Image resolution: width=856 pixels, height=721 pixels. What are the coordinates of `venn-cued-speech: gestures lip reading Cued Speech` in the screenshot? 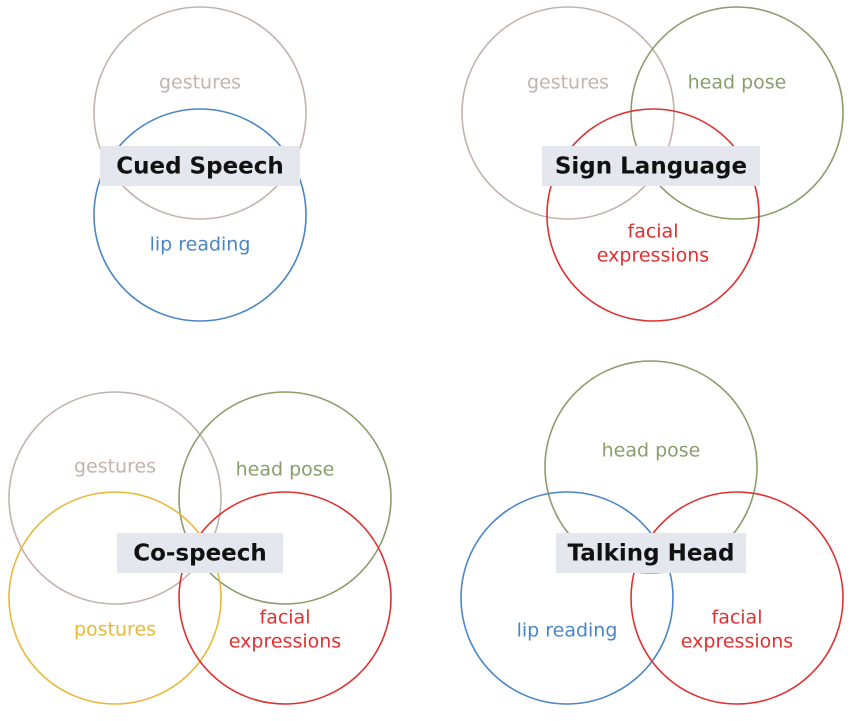 It's located at (200, 164).